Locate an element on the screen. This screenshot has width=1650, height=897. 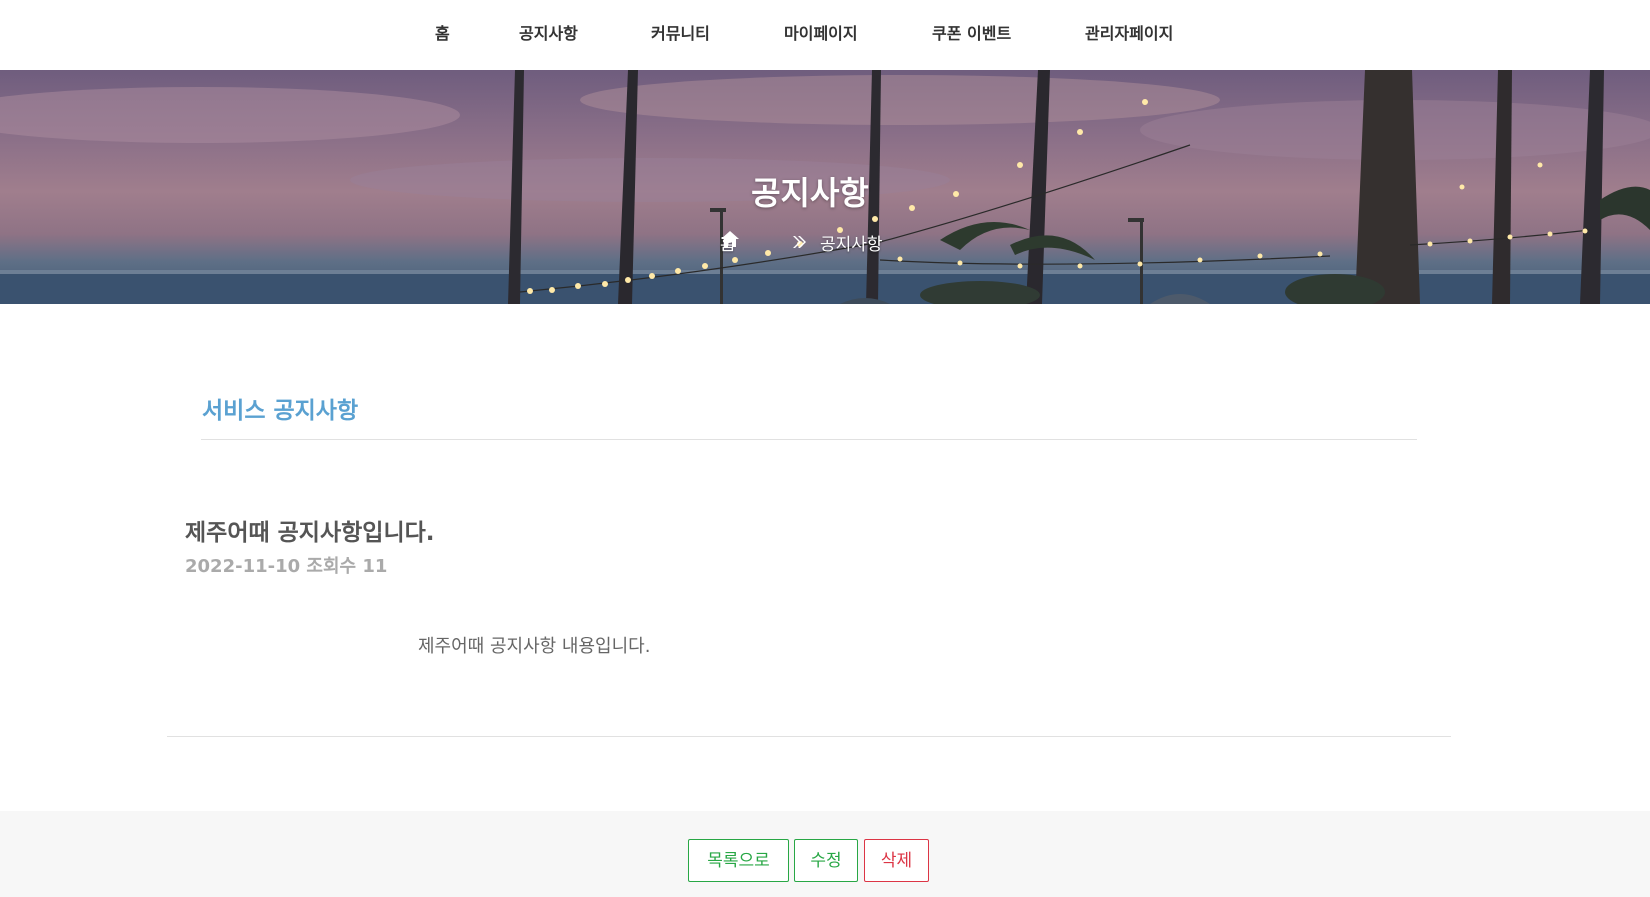
edit-button: 수정 is located at coordinates (826, 860).